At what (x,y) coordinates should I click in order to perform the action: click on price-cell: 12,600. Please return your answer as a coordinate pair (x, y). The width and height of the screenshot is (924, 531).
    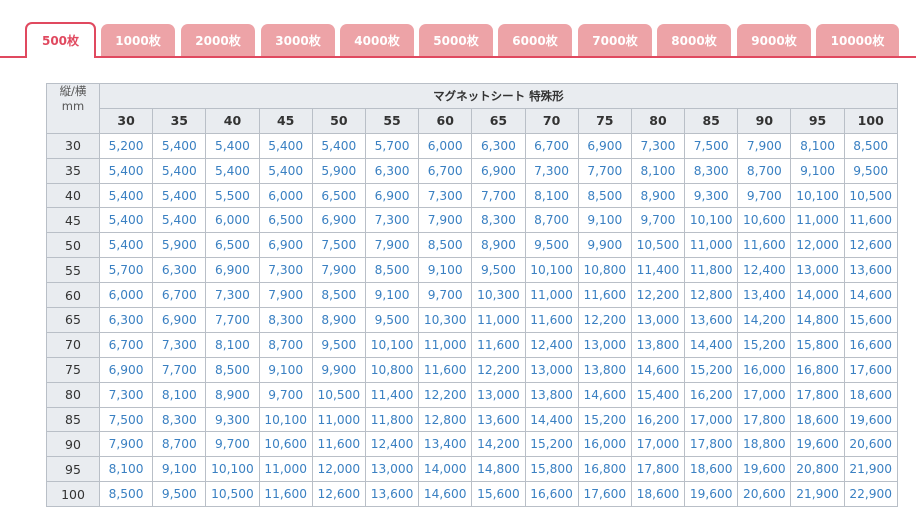
    Looking at the image, I should click on (338, 494).